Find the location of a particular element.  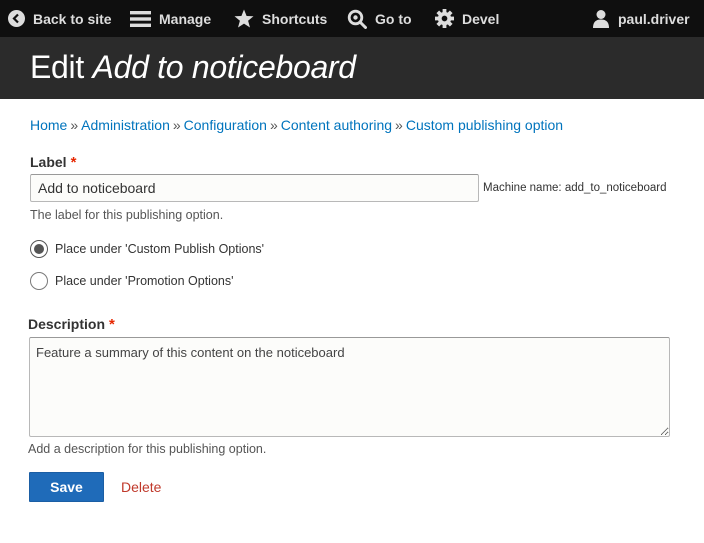

description-field-label-text: Description is located at coordinates (67, 324).